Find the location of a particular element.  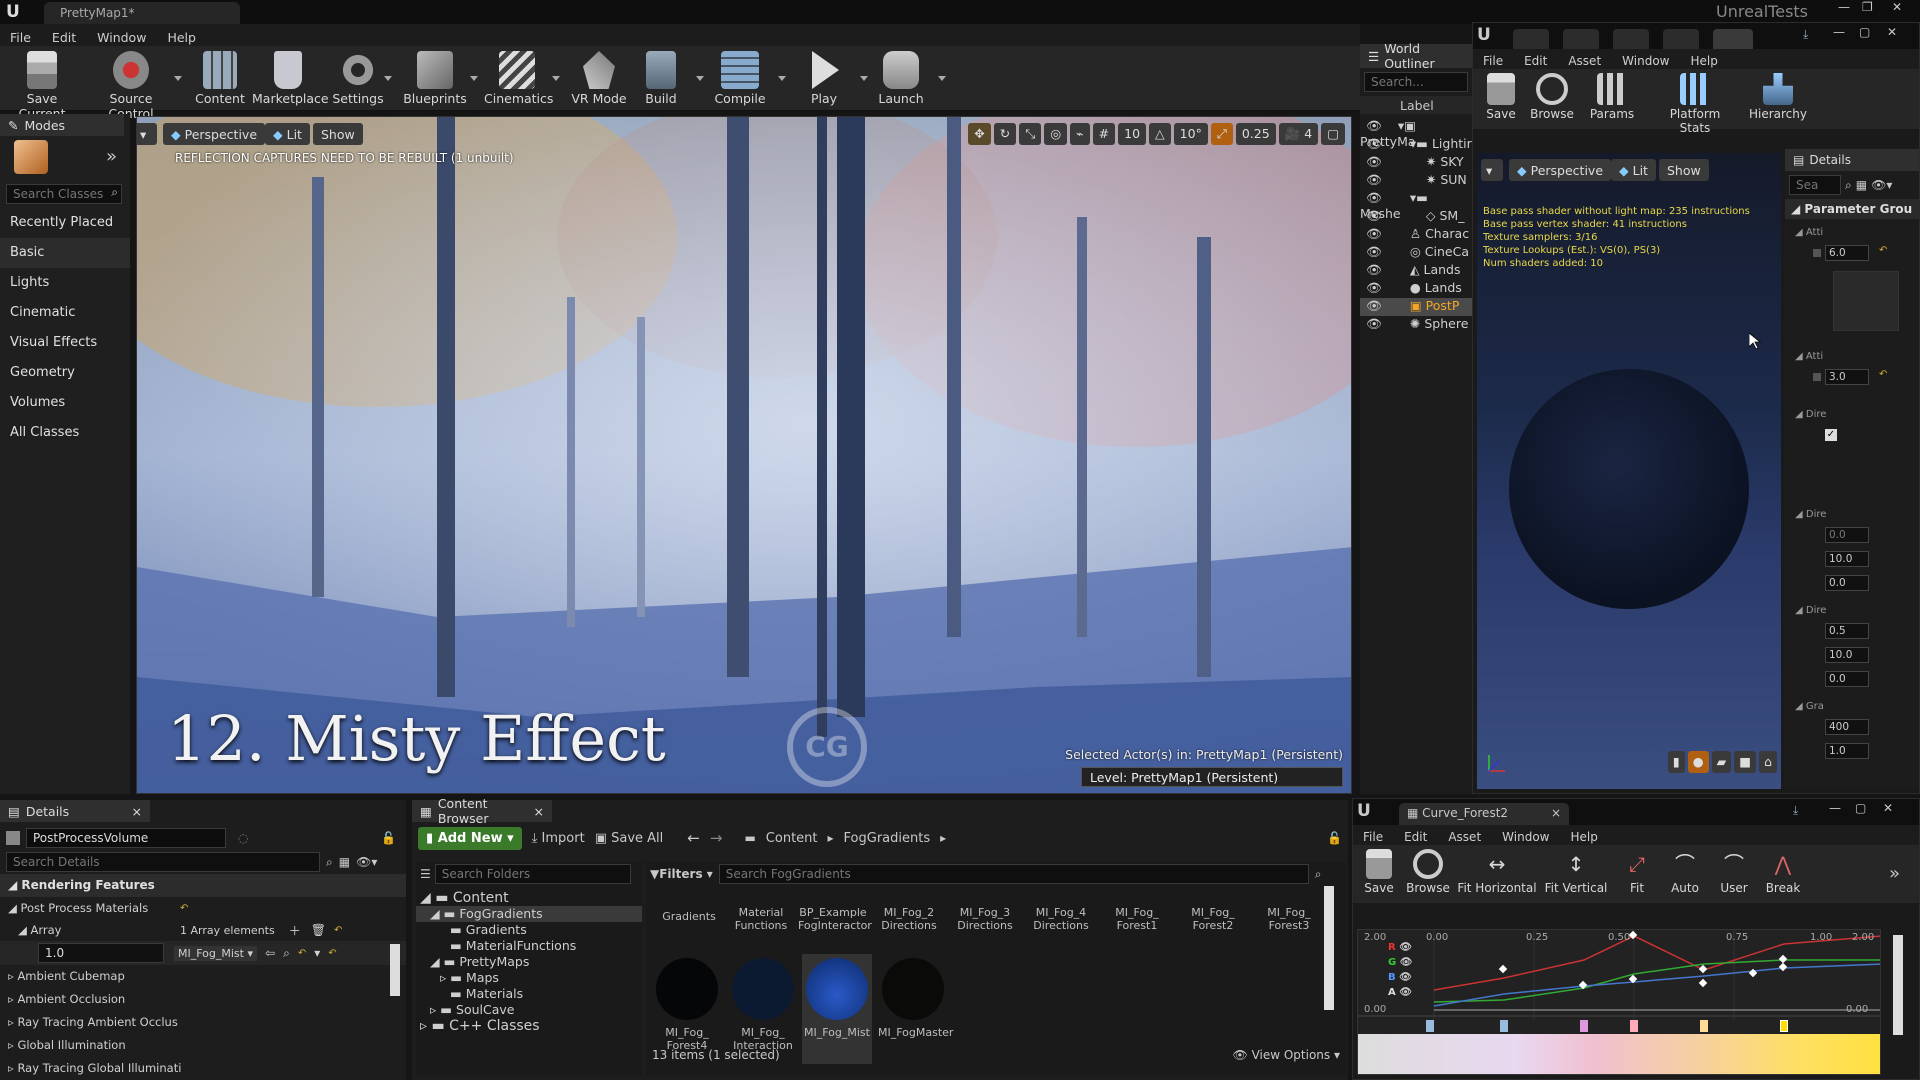

outliner-row: 👁 ▾▣ PrettyMa is located at coordinates (1416, 133).